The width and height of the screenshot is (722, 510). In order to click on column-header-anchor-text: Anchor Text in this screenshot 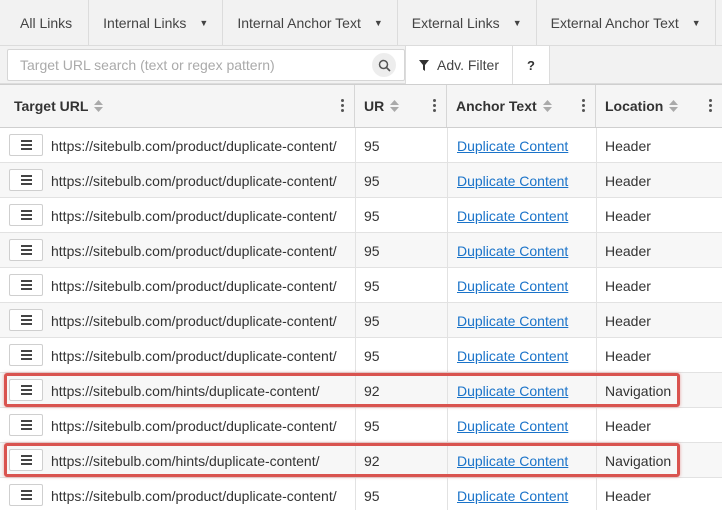, I will do `click(521, 106)`.